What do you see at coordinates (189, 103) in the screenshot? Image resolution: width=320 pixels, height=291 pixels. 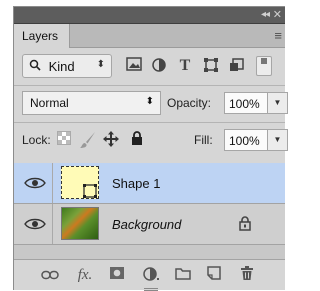 I see `opacity-label: Opacity:` at bounding box center [189, 103].